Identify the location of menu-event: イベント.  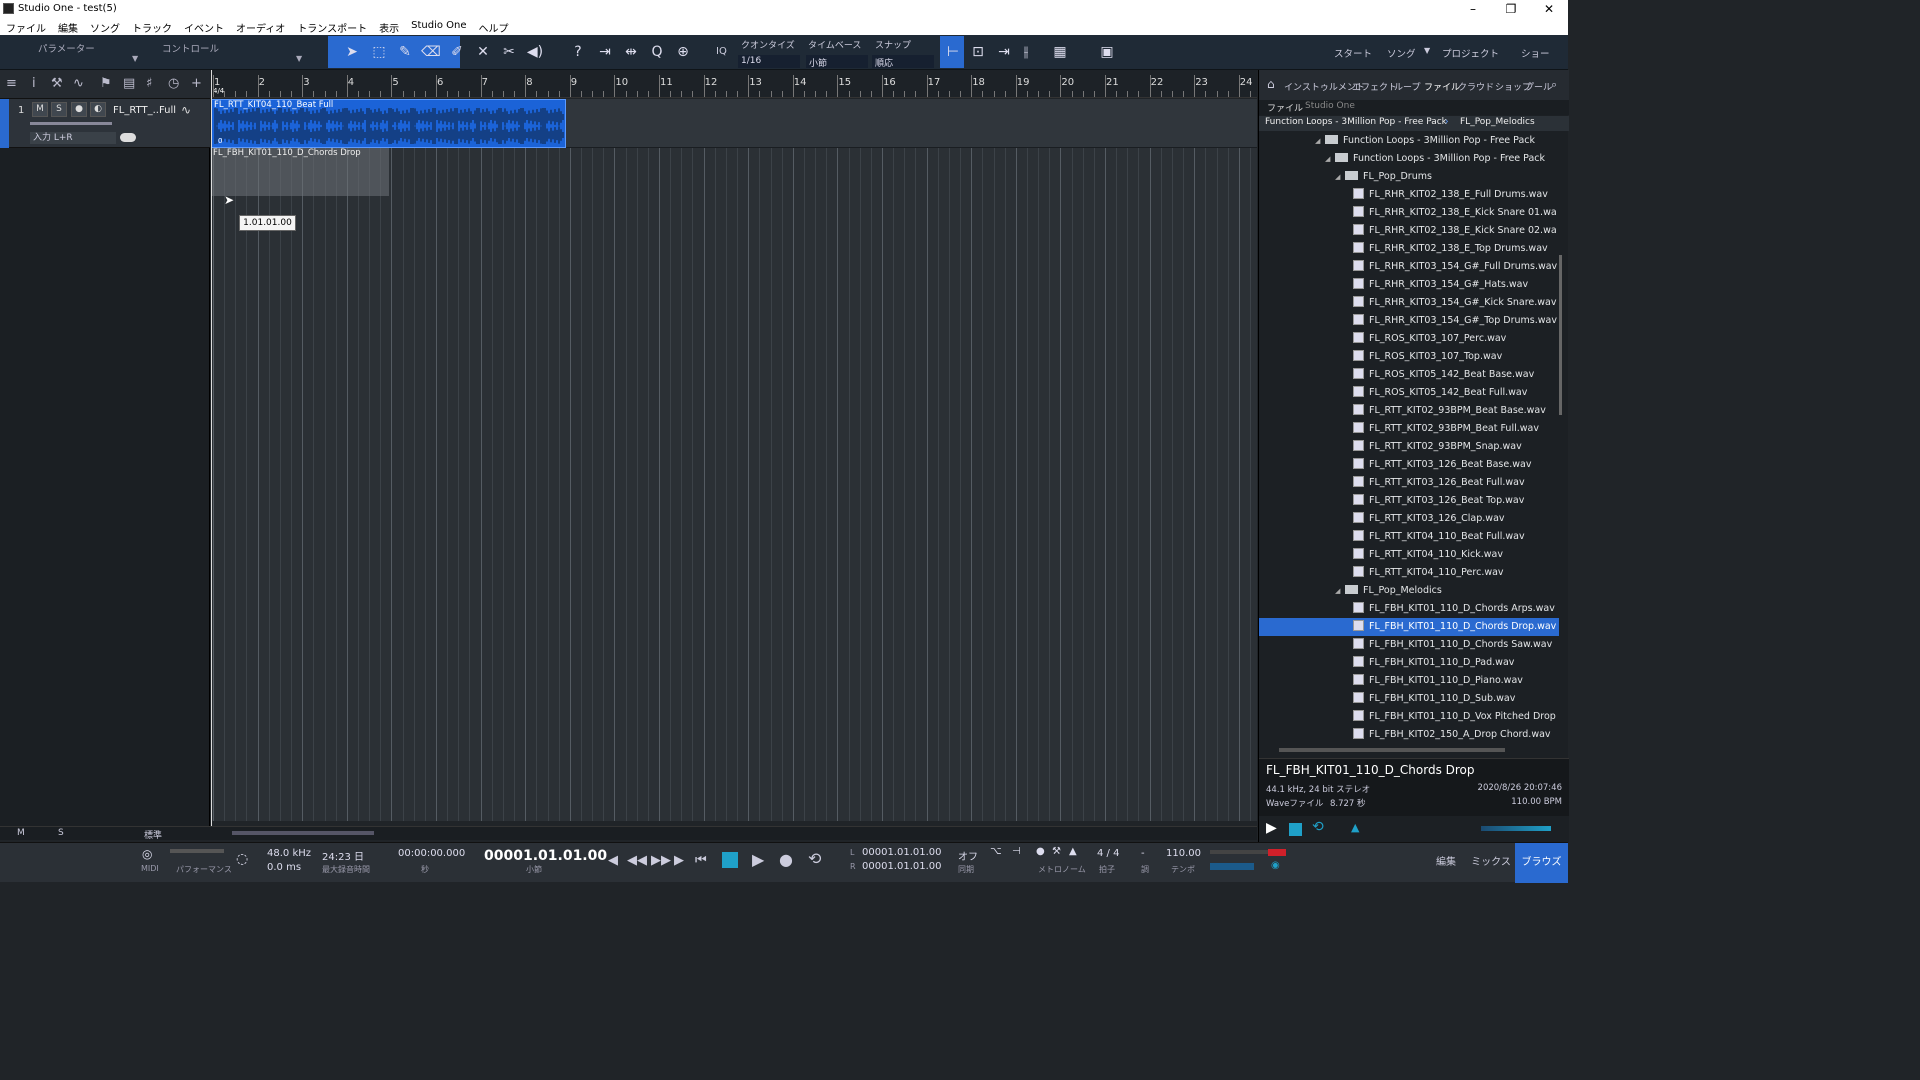
(204, 26).